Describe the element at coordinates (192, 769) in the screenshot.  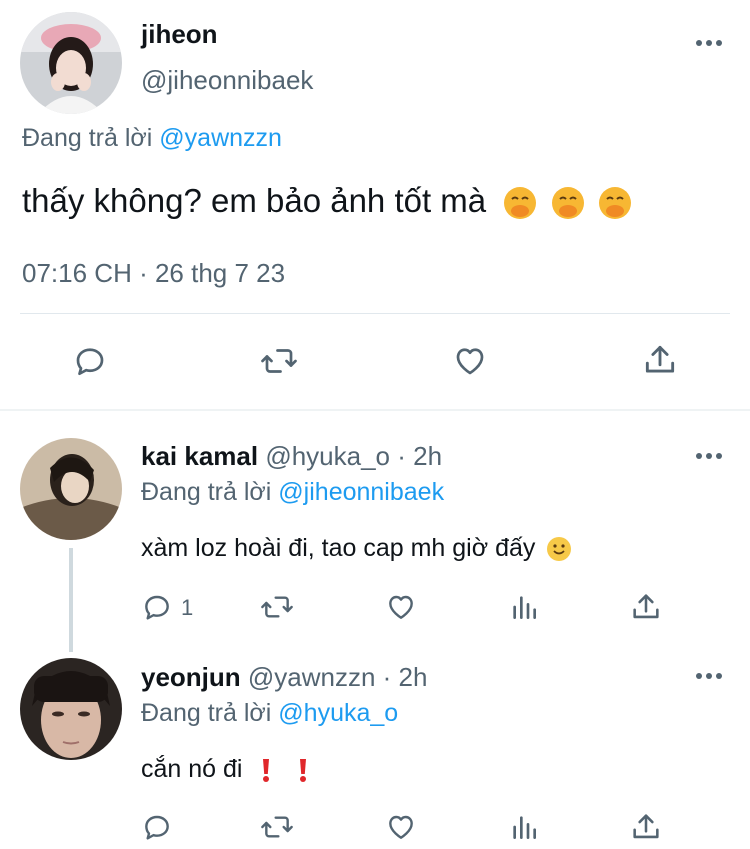
I see `reply-text-content: cắn nó đi` at that location.